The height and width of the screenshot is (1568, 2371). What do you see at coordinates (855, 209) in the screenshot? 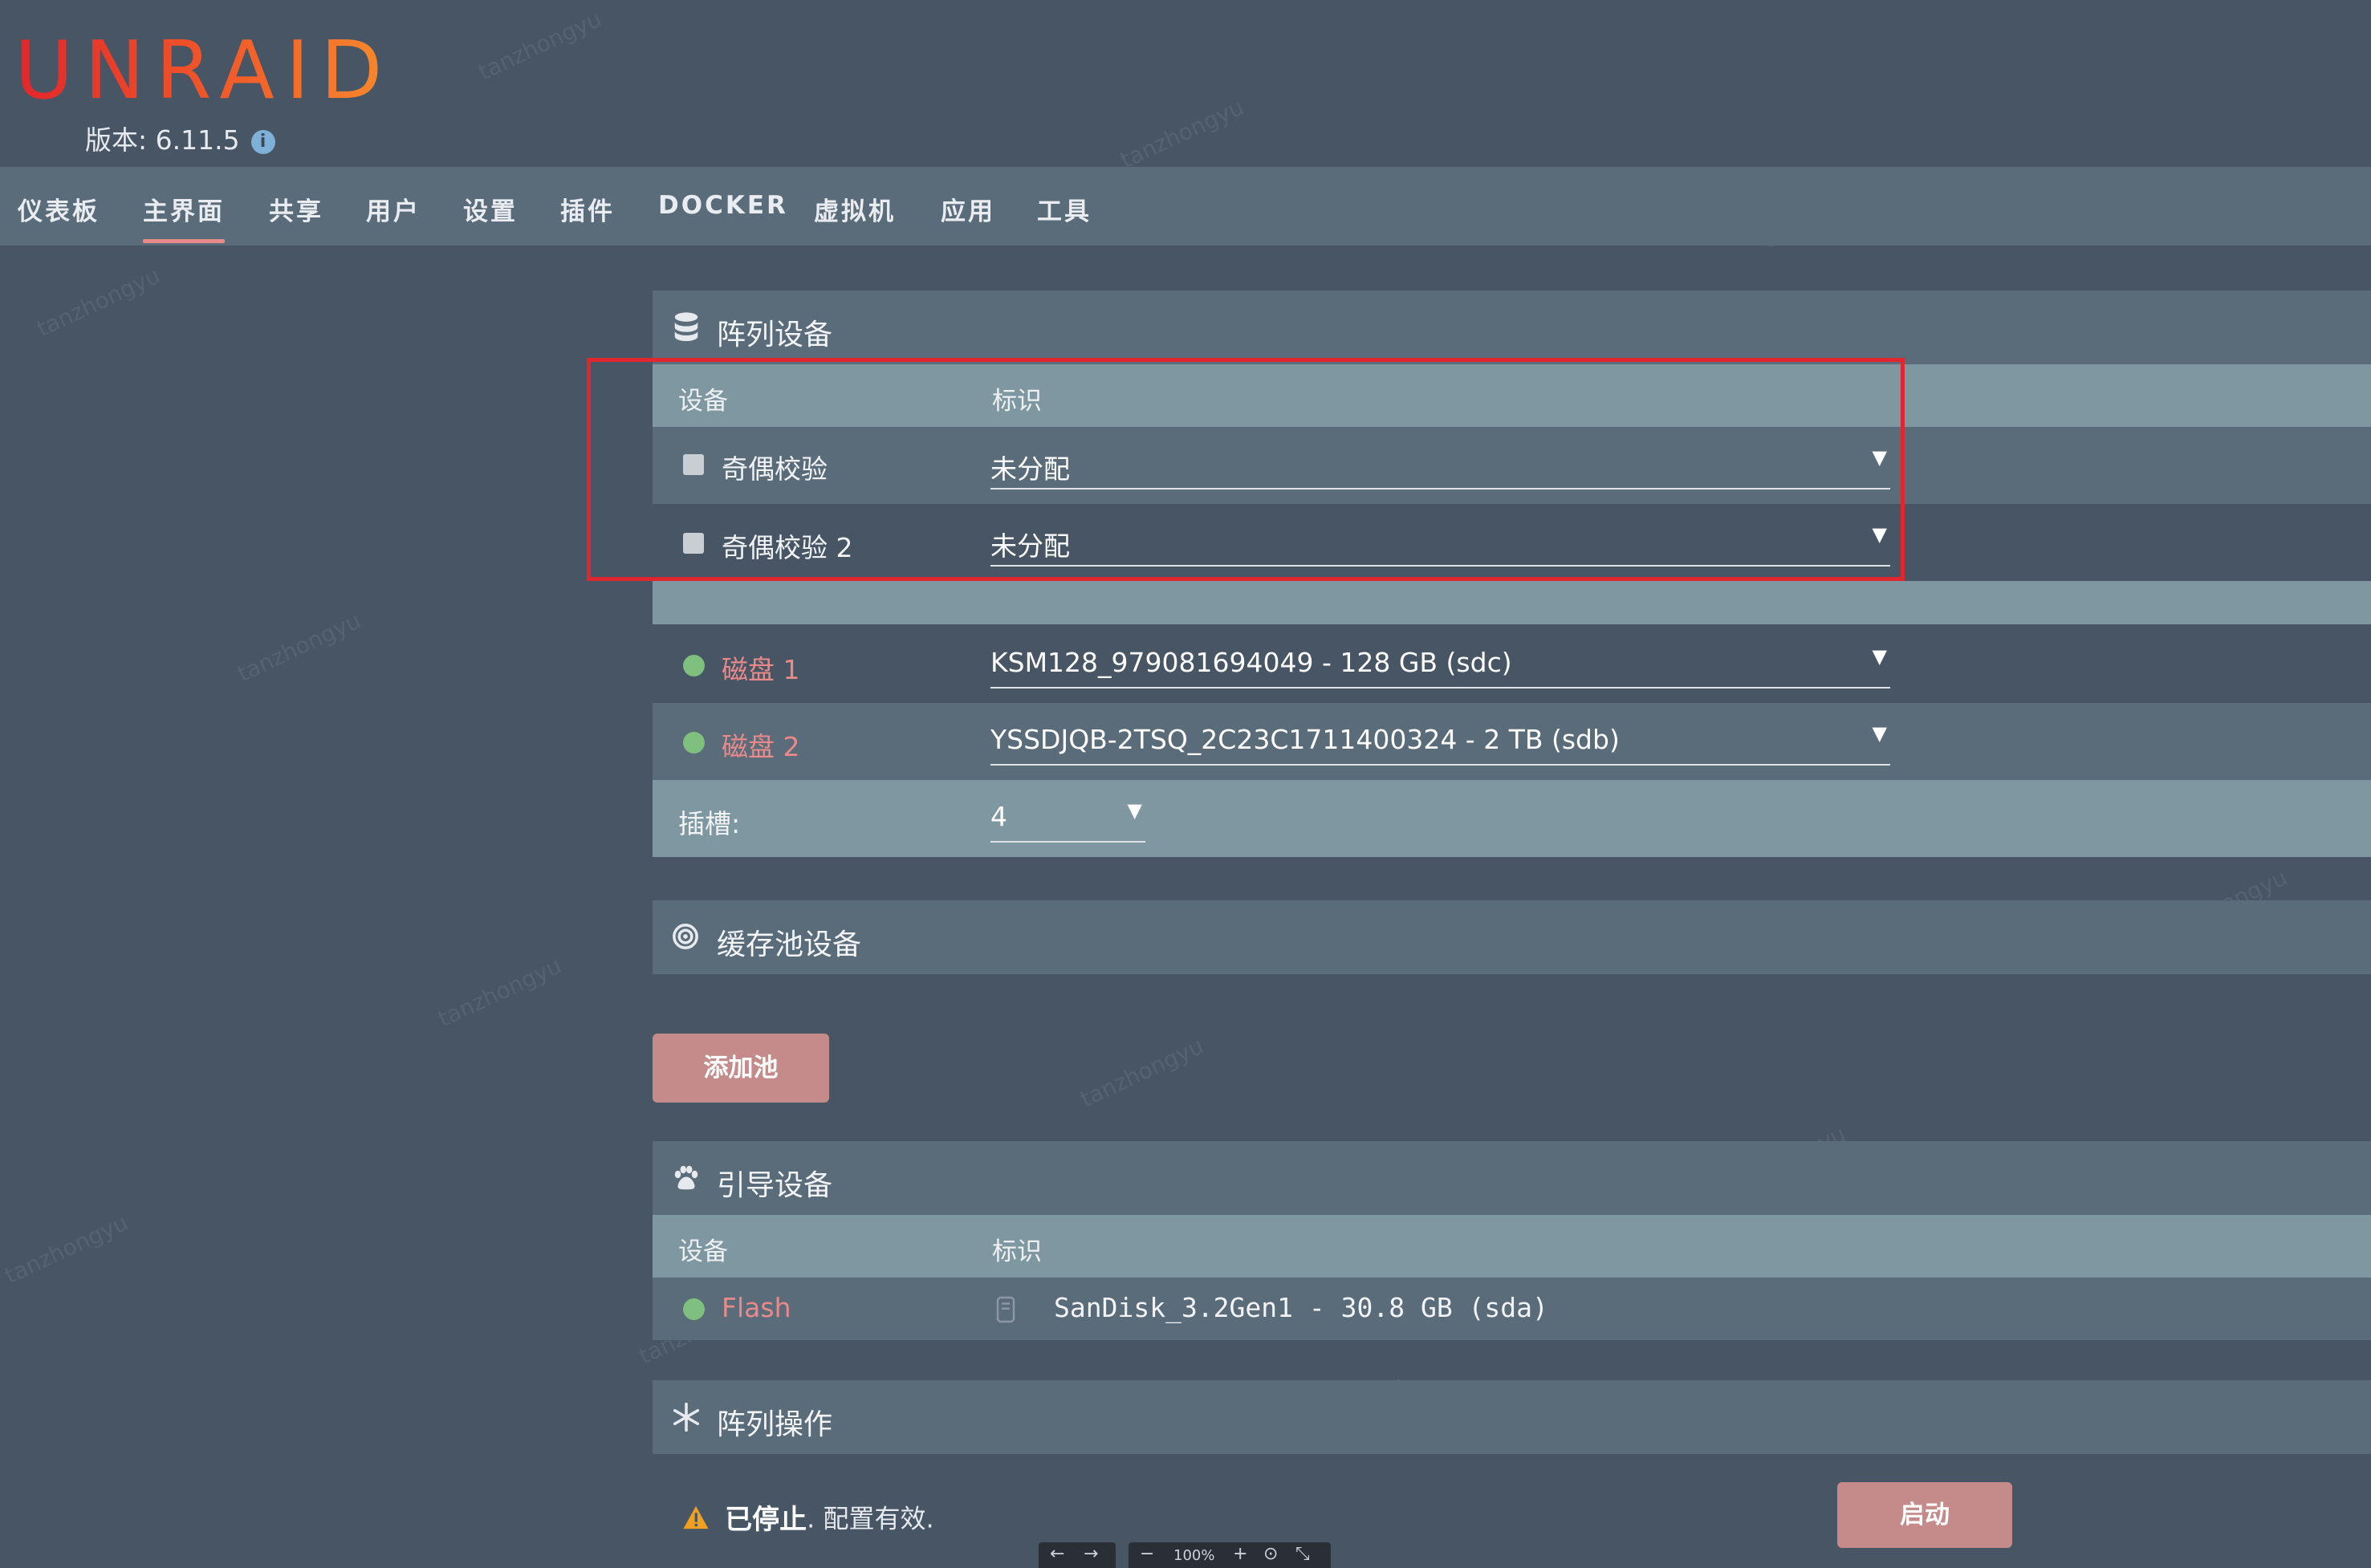
I see `nav-vms: 虚拟机` at bounding box center [855, 209].